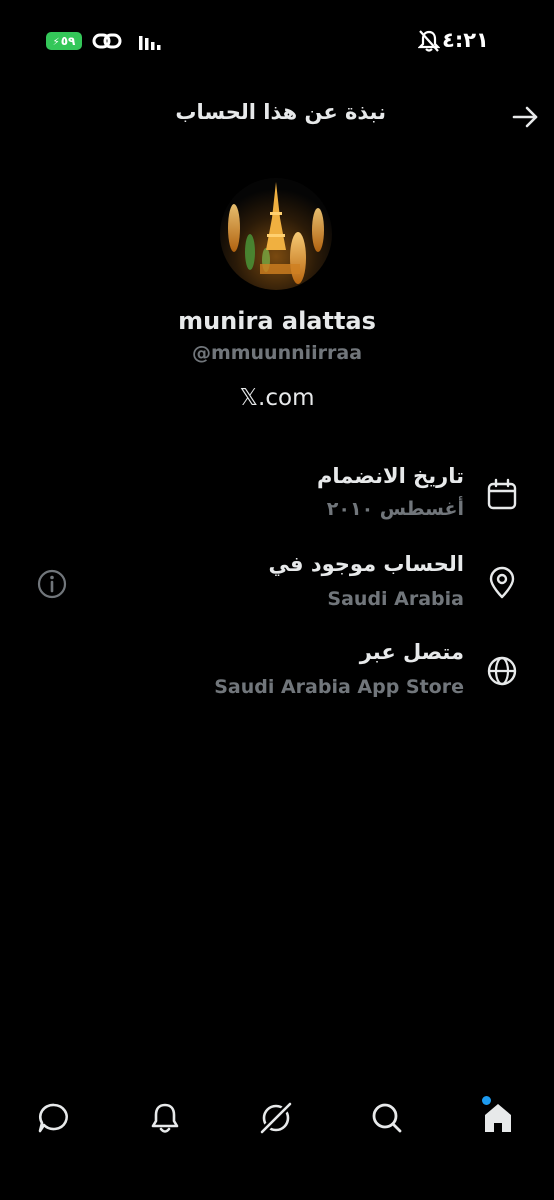 The width and height of the screenshot is (554, 1200). I want to click on connected-value: Saudi Arabia App Store, so click(339, 687).